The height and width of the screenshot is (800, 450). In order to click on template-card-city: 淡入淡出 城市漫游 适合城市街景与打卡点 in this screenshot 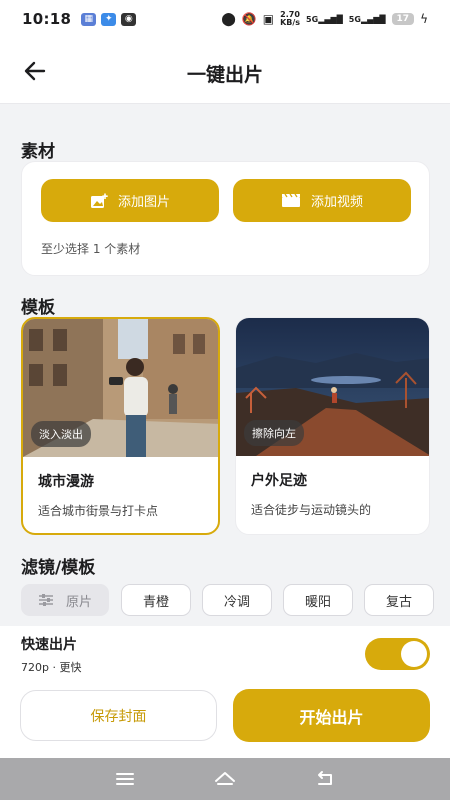, I will do `click(120, 426)`.